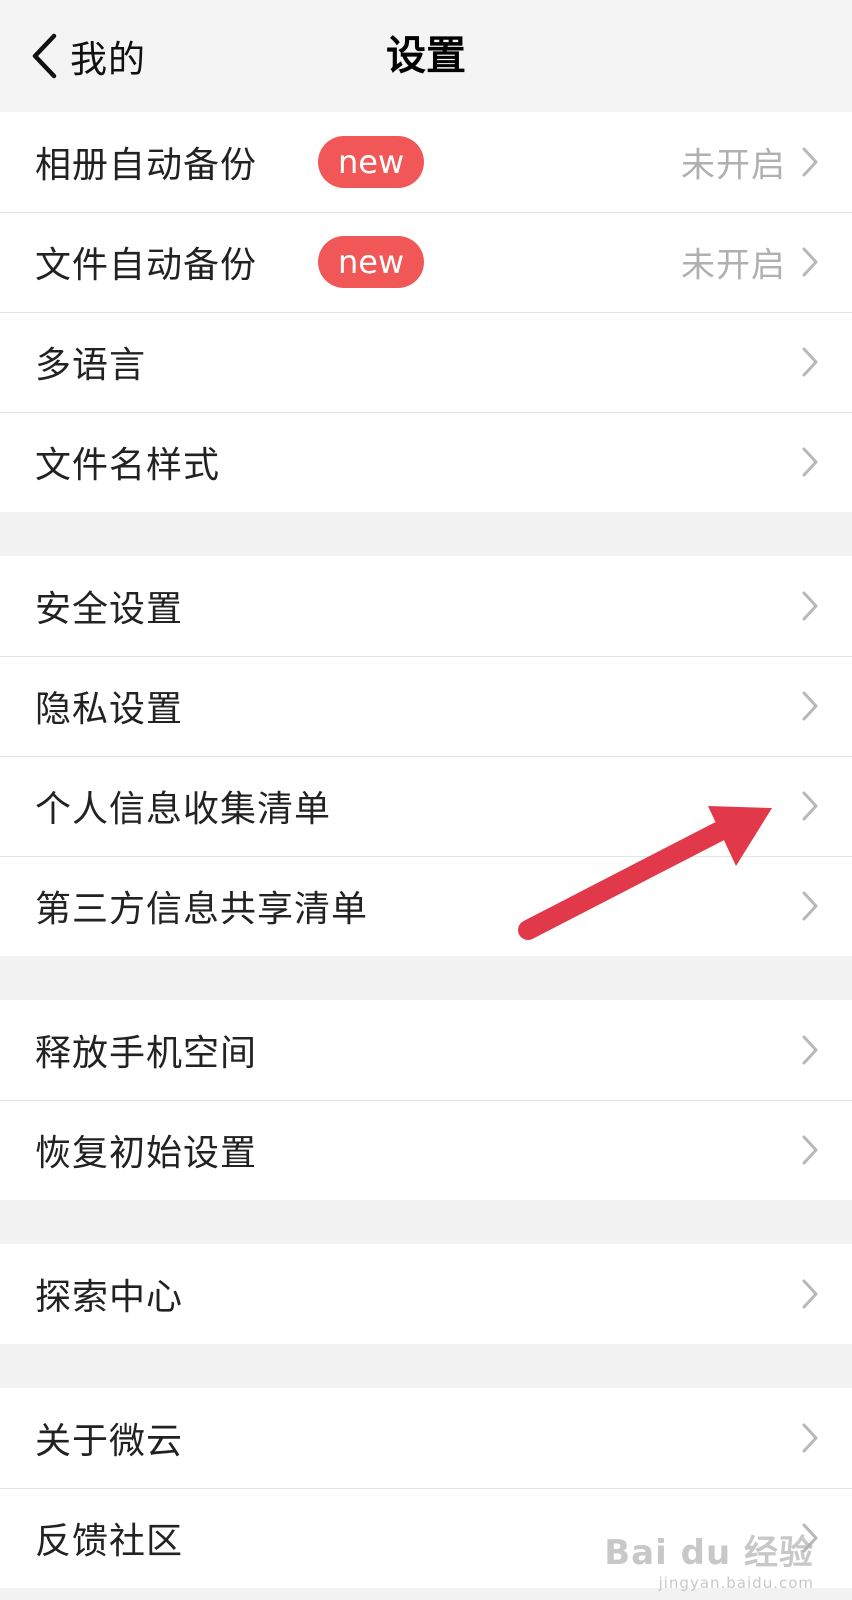 Image resolution: width=852 pixels, height=1600 pixels. What do you see at coordinates (109, 609) in the screenshot?
I see `row-label: 安全设置` at bounding box center [109, 609].